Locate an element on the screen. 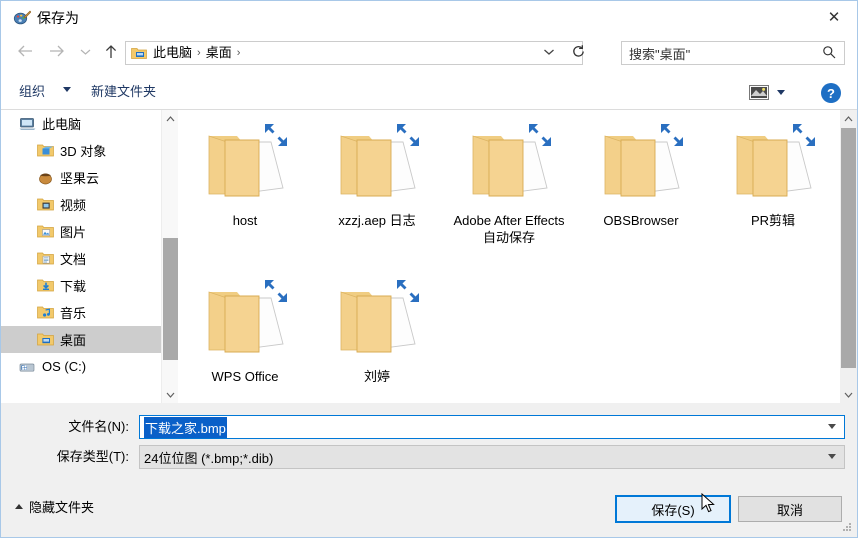  sidebar-item-label: 下载 is located at coordinates (73, 286).